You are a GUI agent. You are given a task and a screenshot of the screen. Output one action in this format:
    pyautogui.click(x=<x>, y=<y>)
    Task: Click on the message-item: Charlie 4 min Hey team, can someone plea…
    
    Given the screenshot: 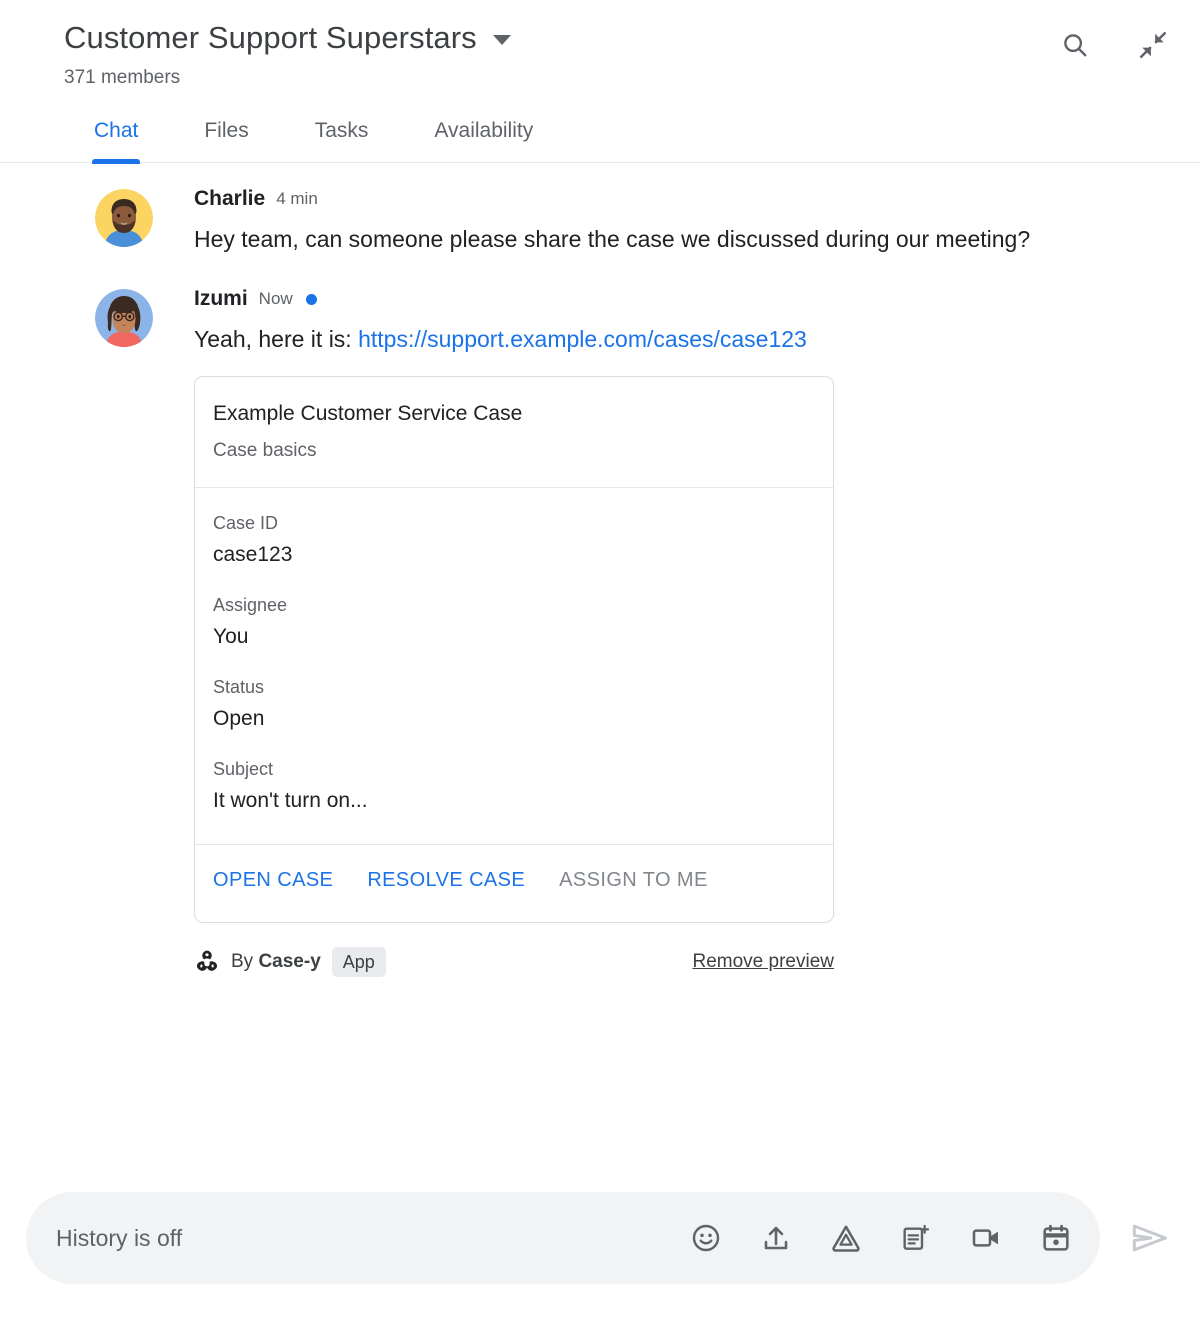 What is the action you would take?
    pyautogui.click(x=588, y=222)
    